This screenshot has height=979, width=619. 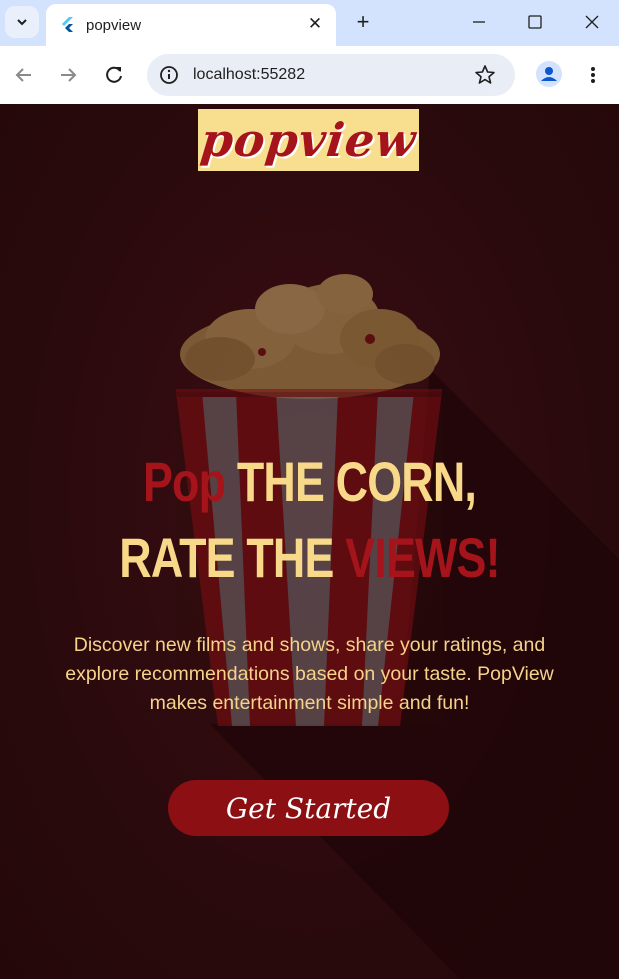 I want to click on headline-text-rate: RATE THE, so click(x=232, y=557).